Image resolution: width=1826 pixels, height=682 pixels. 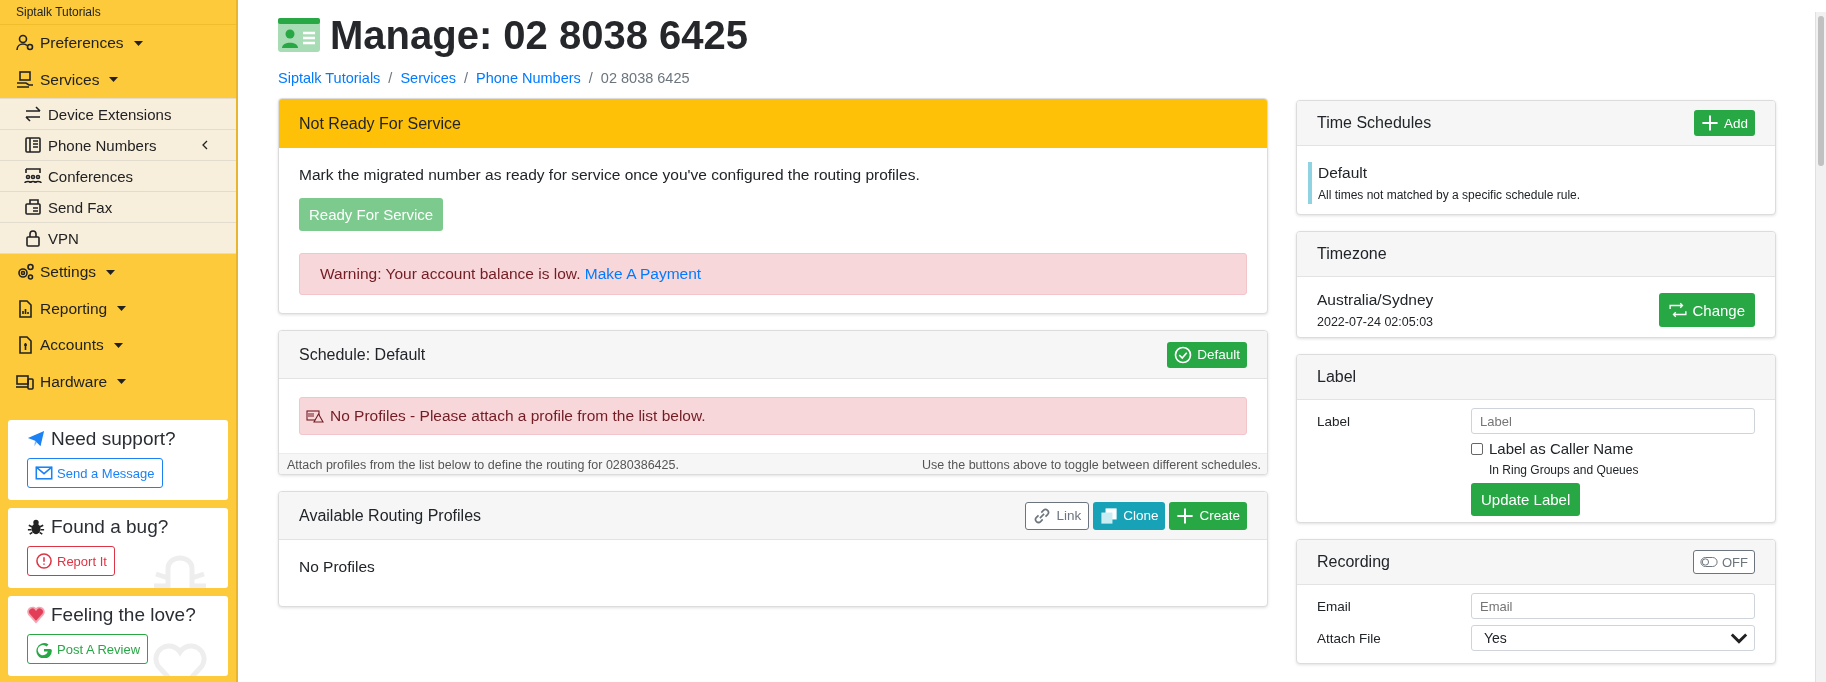 I want to click on copy-icon, so click(x=1109, y=515).